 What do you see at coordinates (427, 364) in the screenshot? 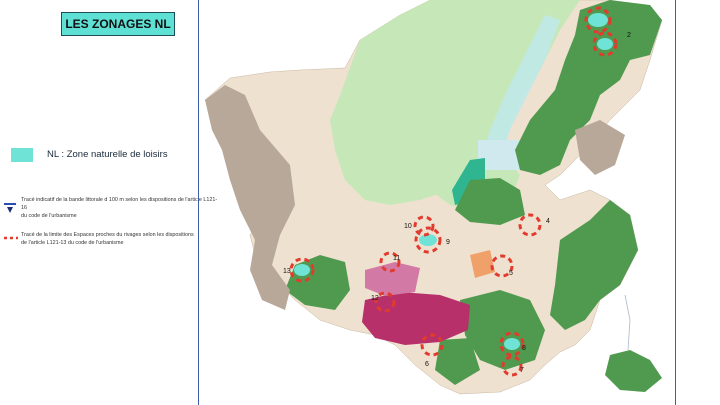
I see `site-label: 6` at bounding box center [427, 364].